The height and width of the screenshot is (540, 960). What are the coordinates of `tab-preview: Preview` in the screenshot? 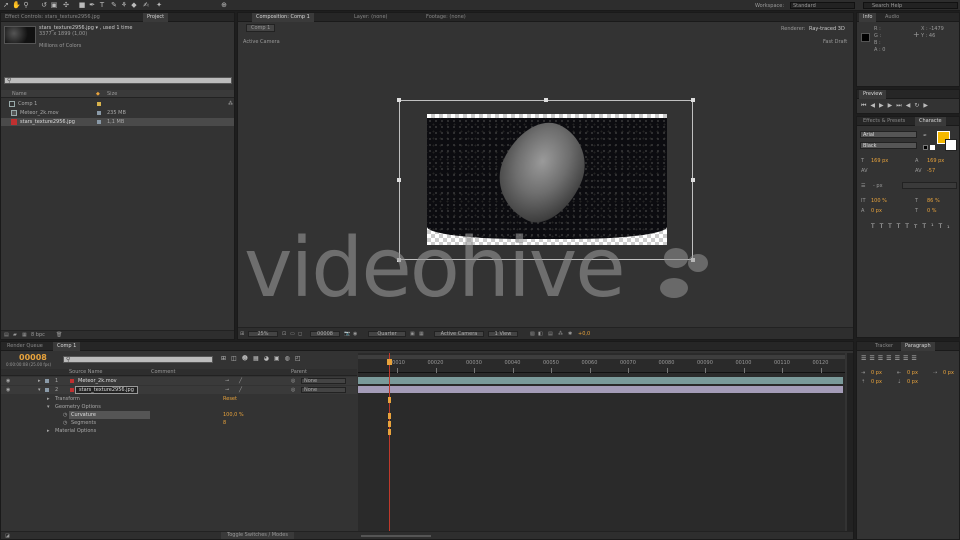 It's located at (873, 94).